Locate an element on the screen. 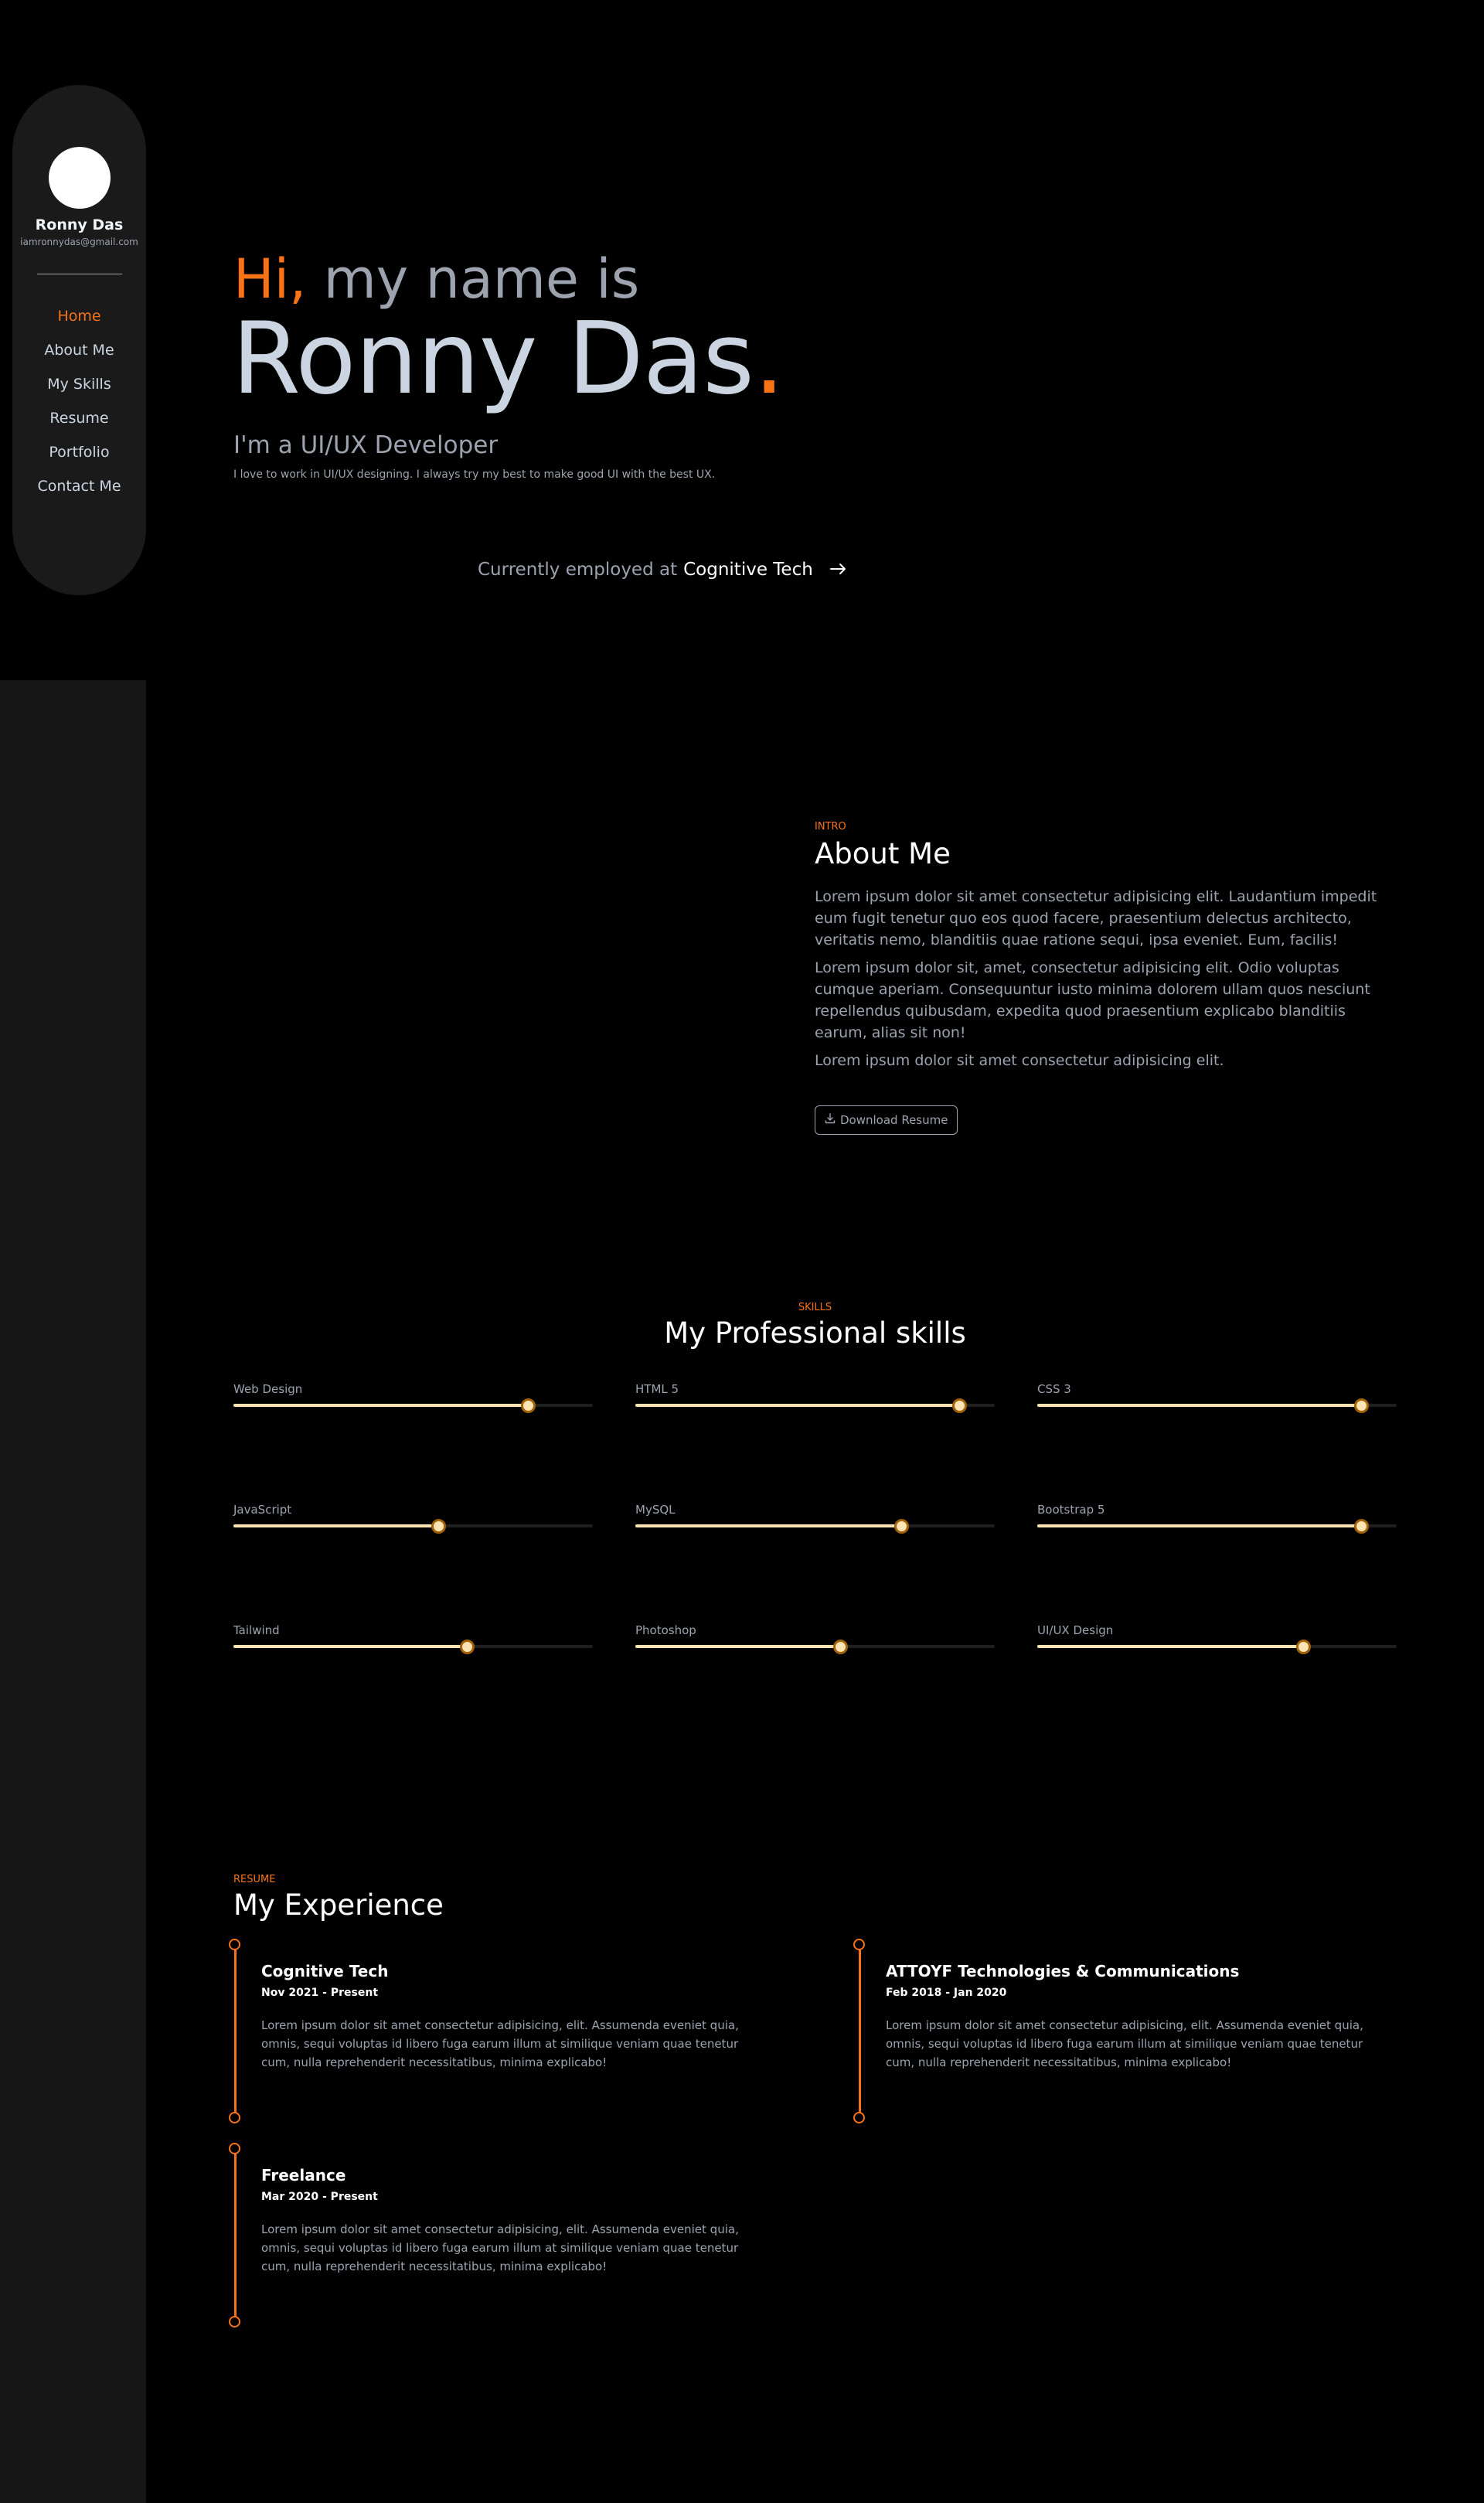 The image size is (1484, 2503). skill-label: MySQL is located at coordinates (655, 1510).